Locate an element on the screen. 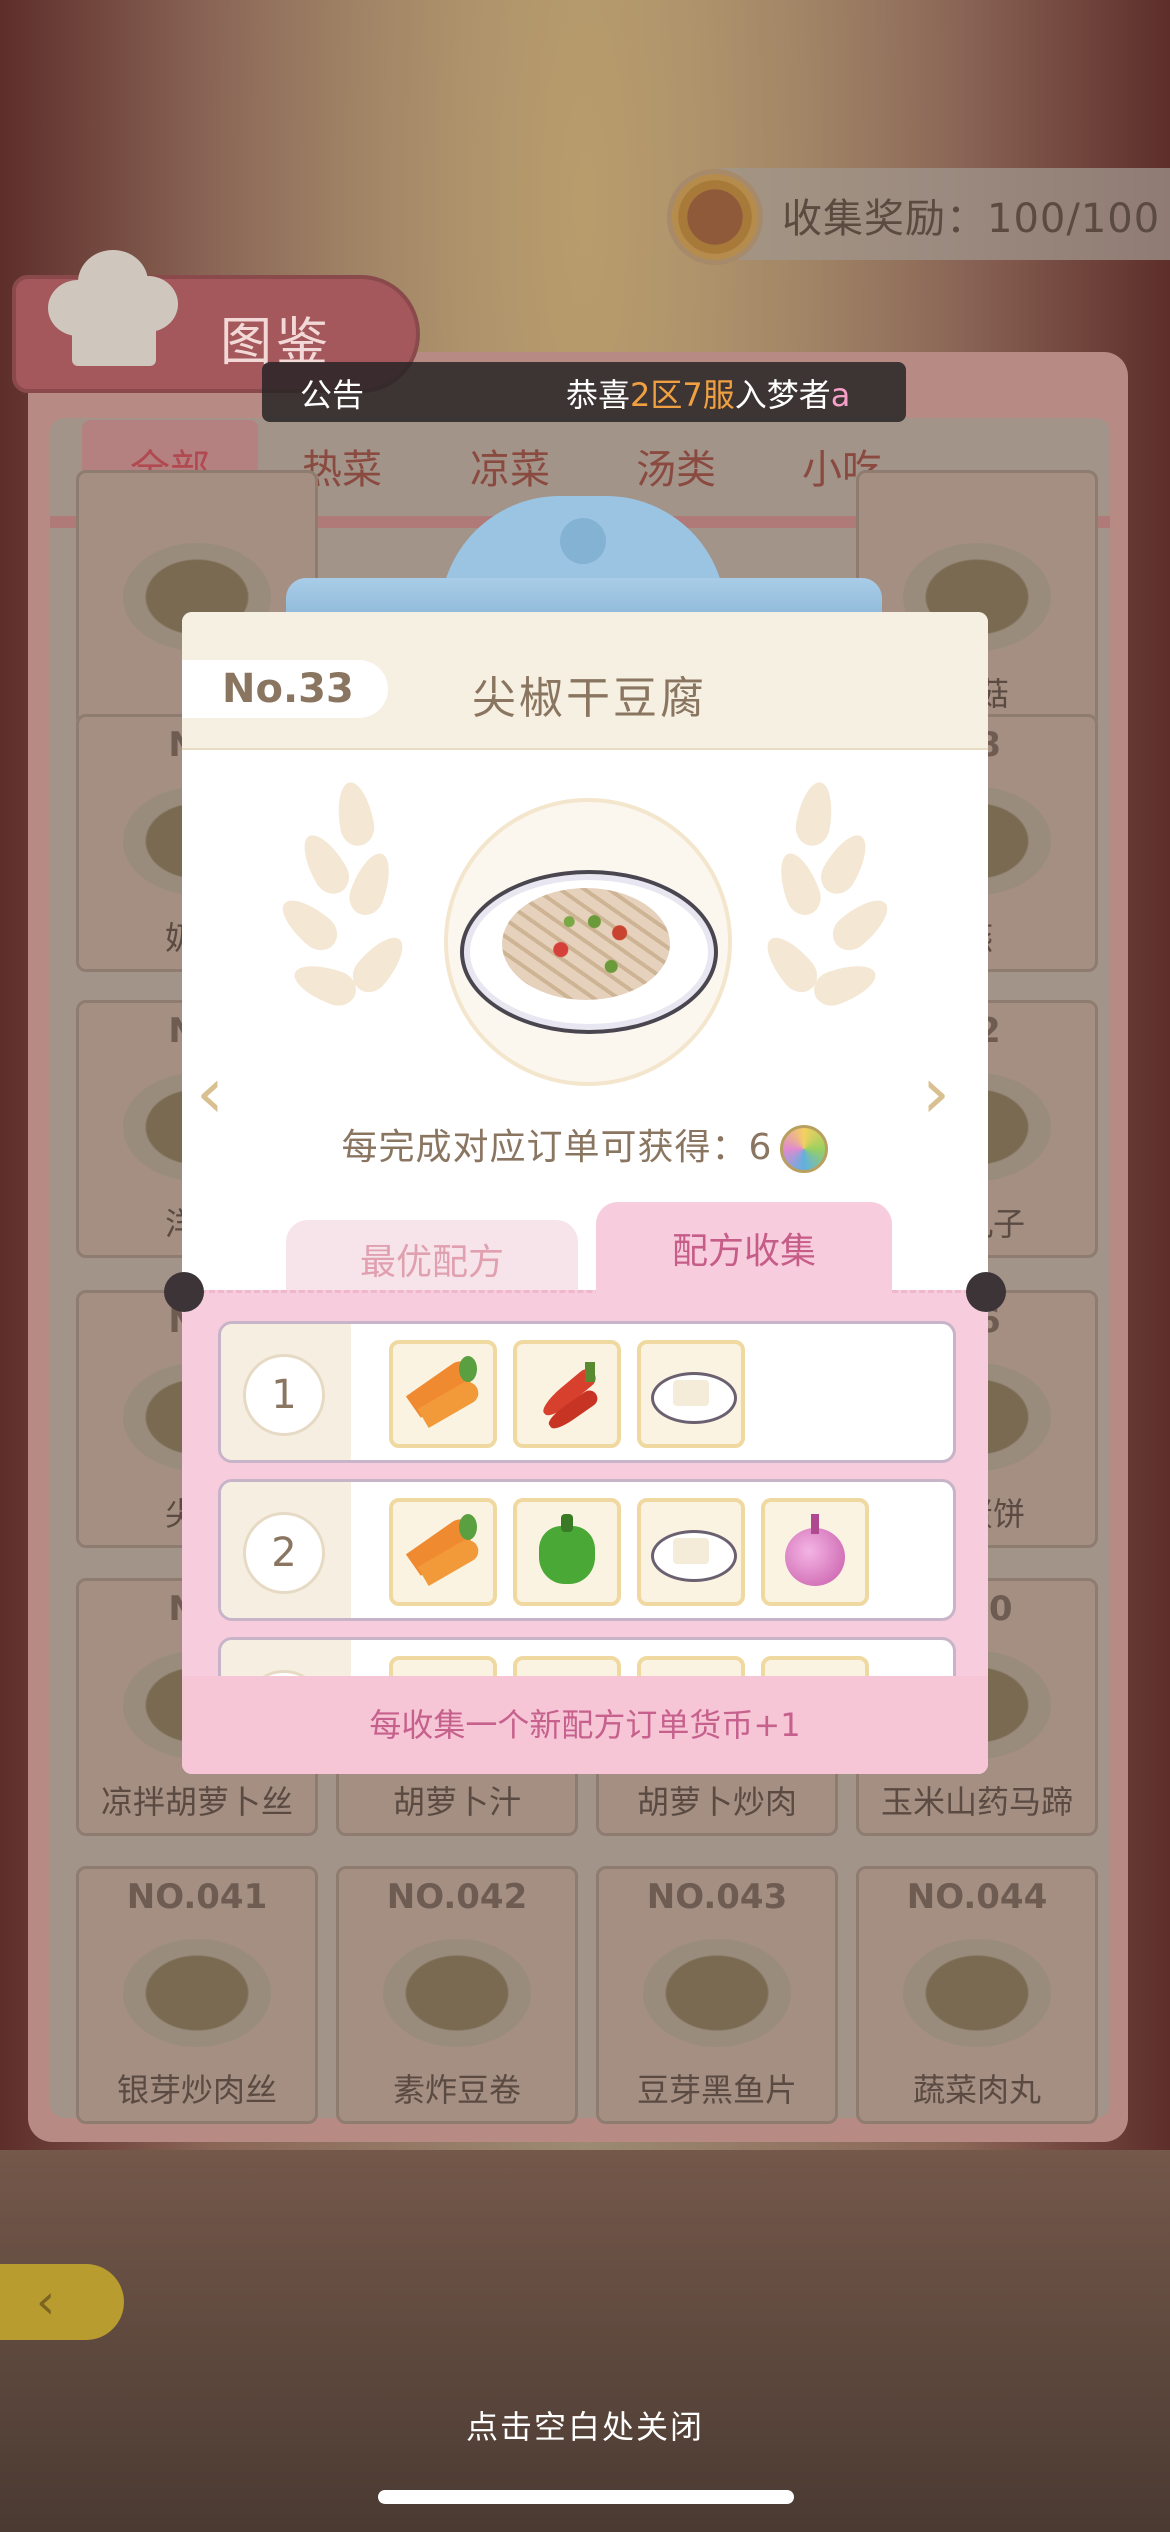 Image resolution: width=1170 pixels, height=2532 pixels. order-reward-line: 每完成对应订单可获得：6 is located at coordinates (585, 1145).